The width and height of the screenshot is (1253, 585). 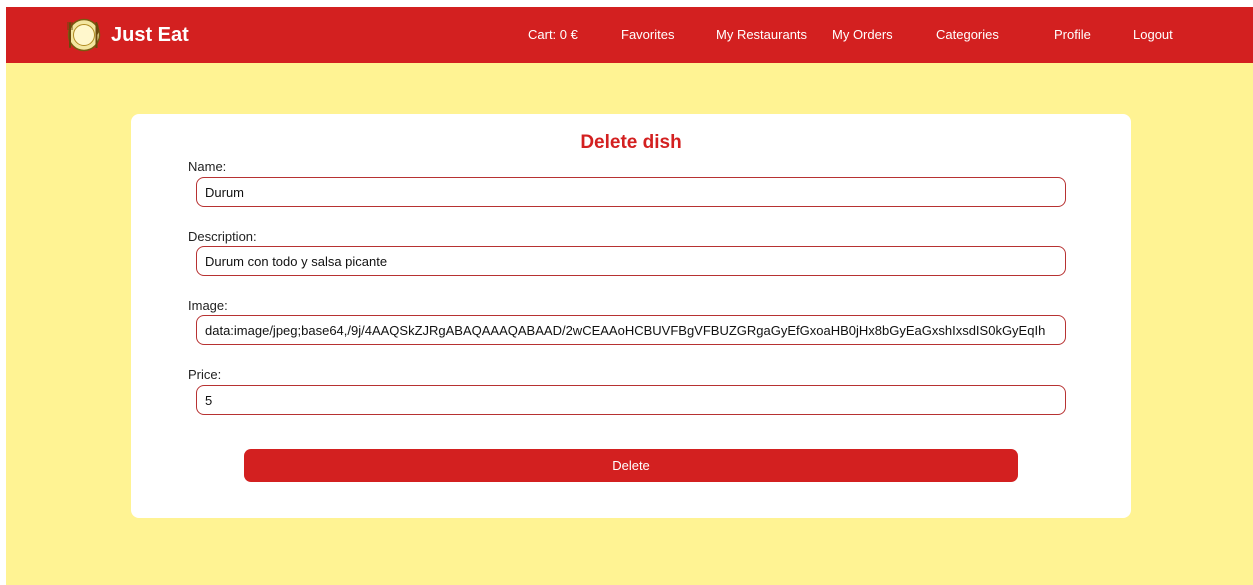 I want to click on nav-my-restaurants: My Restaurants, so click(x=761, y=35).